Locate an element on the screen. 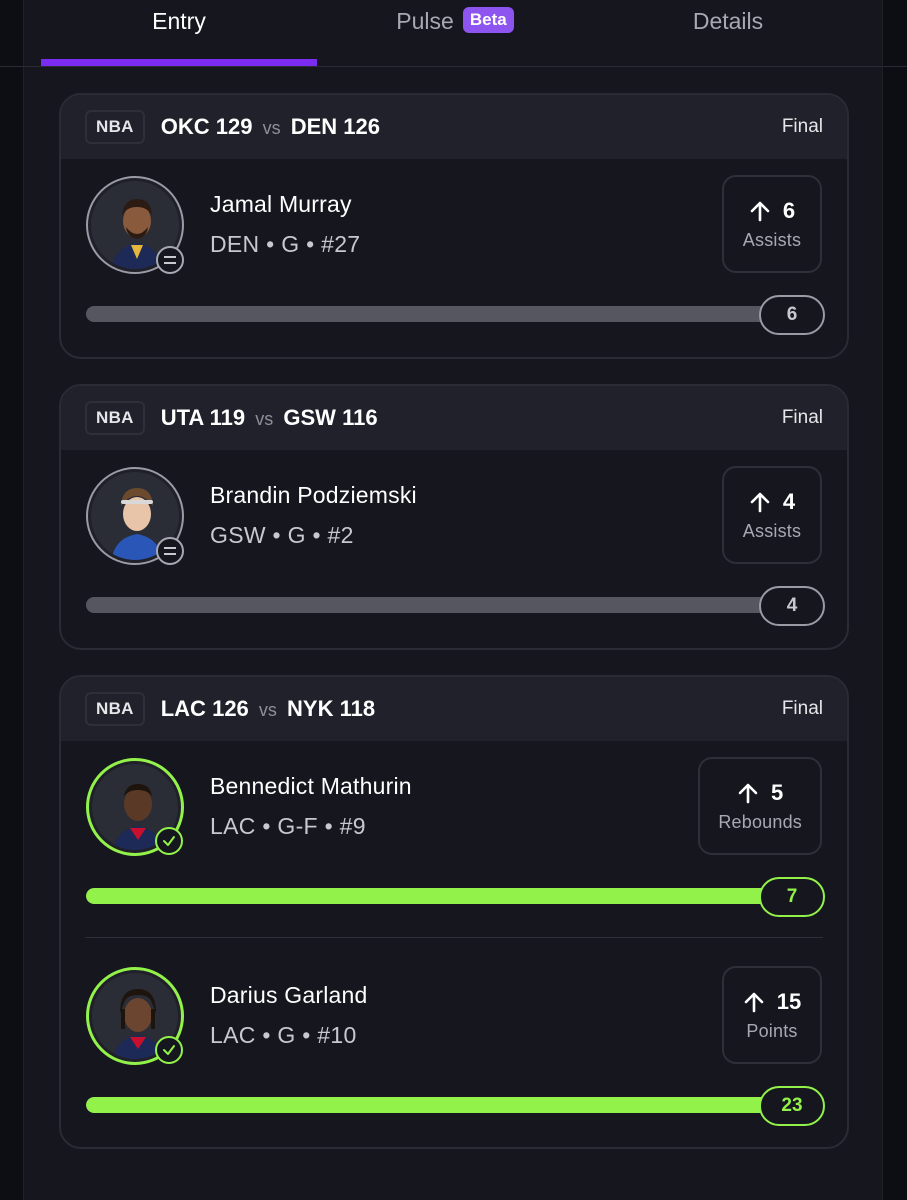  game-score: LAC 126 vs NYK 118 is located at coordinates (268, 709).